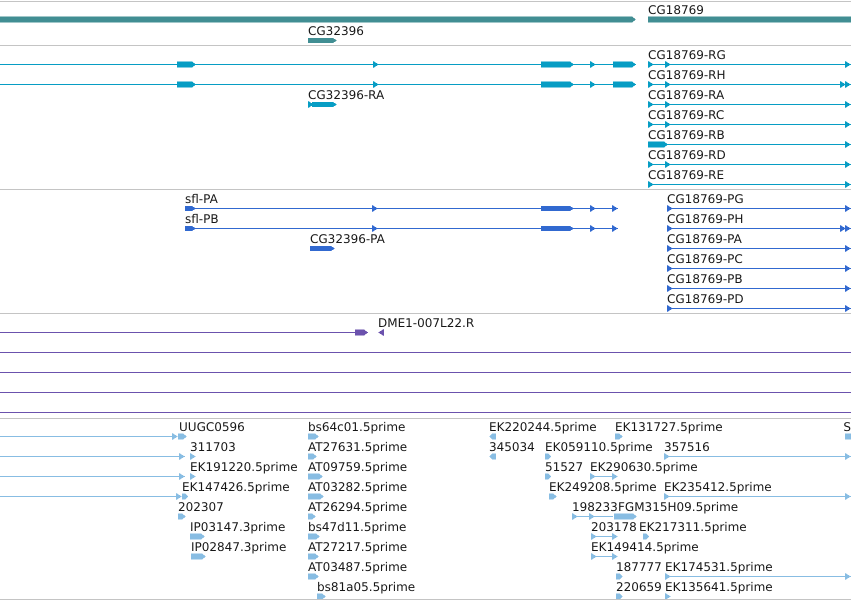 The height and width of the screenshot is (601, 851). What do you see at coordinates (426, 323) in the screenshot?
I see `feature-label: DME1-007L22.R` at bounding box center [426, 323].